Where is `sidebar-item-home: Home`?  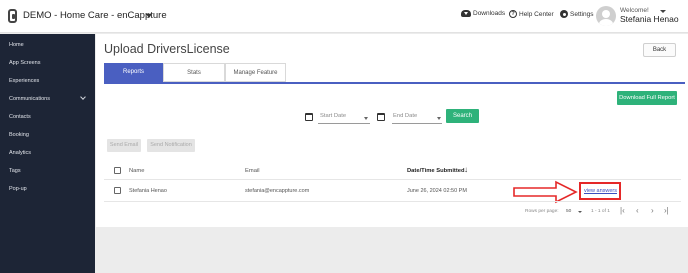
sidebar-item-home: Home is located at coordinates (16, 45).